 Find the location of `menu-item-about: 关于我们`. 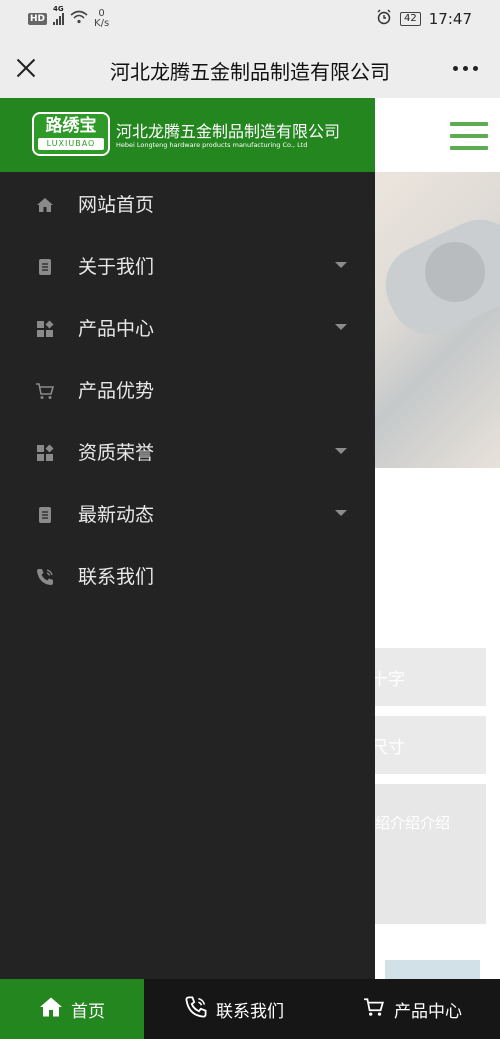

menu-item-about: 关于我们 is located at coordinates (187, 265).